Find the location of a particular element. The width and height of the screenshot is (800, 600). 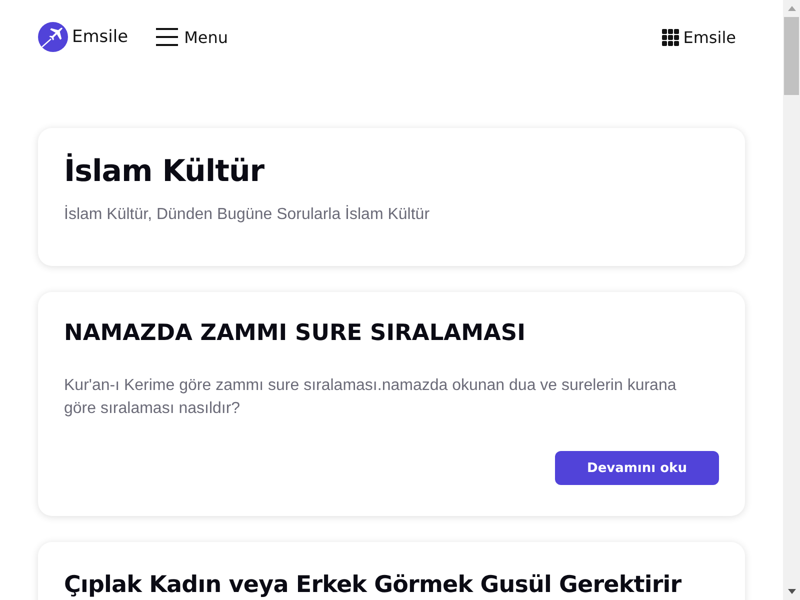

menu-button: Menu is located at coordinates (192, 37).